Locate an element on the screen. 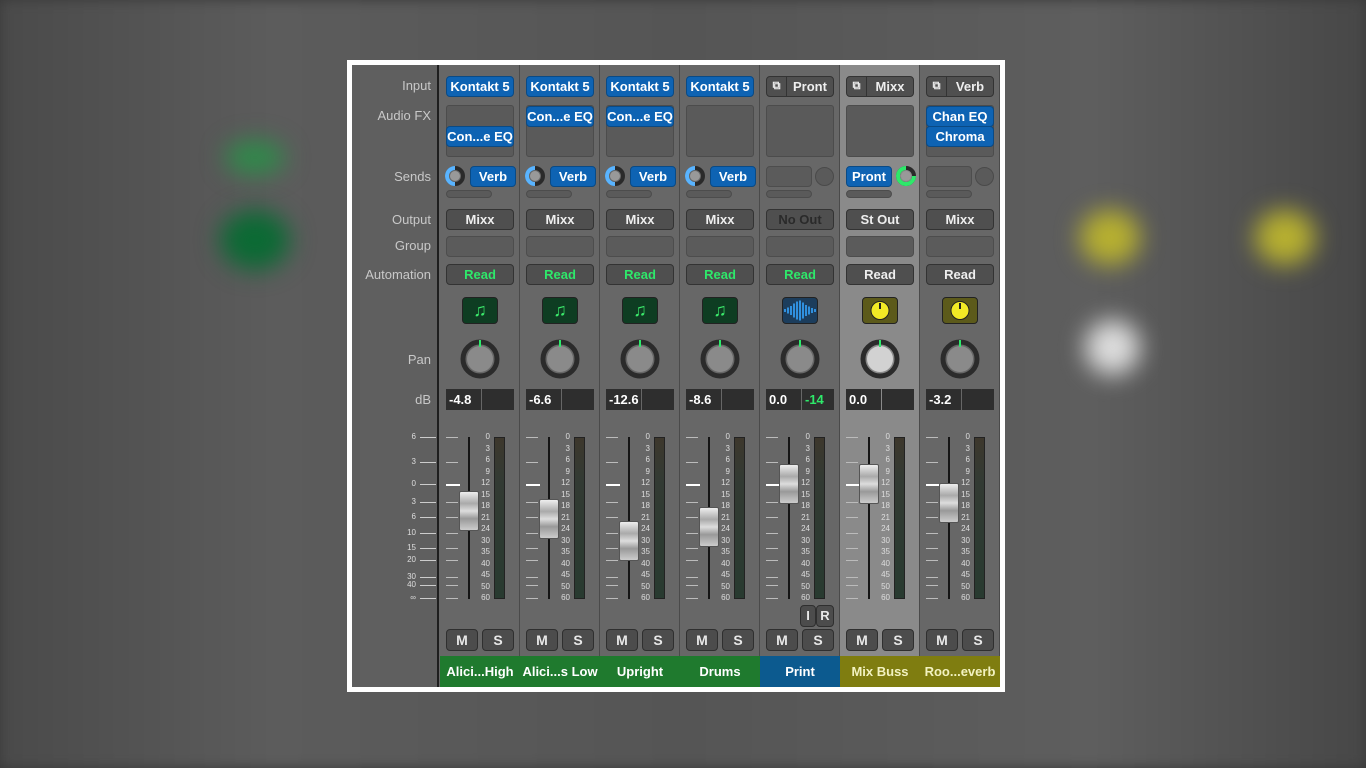 Image resolution: width=1366 pixels, height=768 pixels. volume-readout: -12.6 is located at coordinates (623, 399).